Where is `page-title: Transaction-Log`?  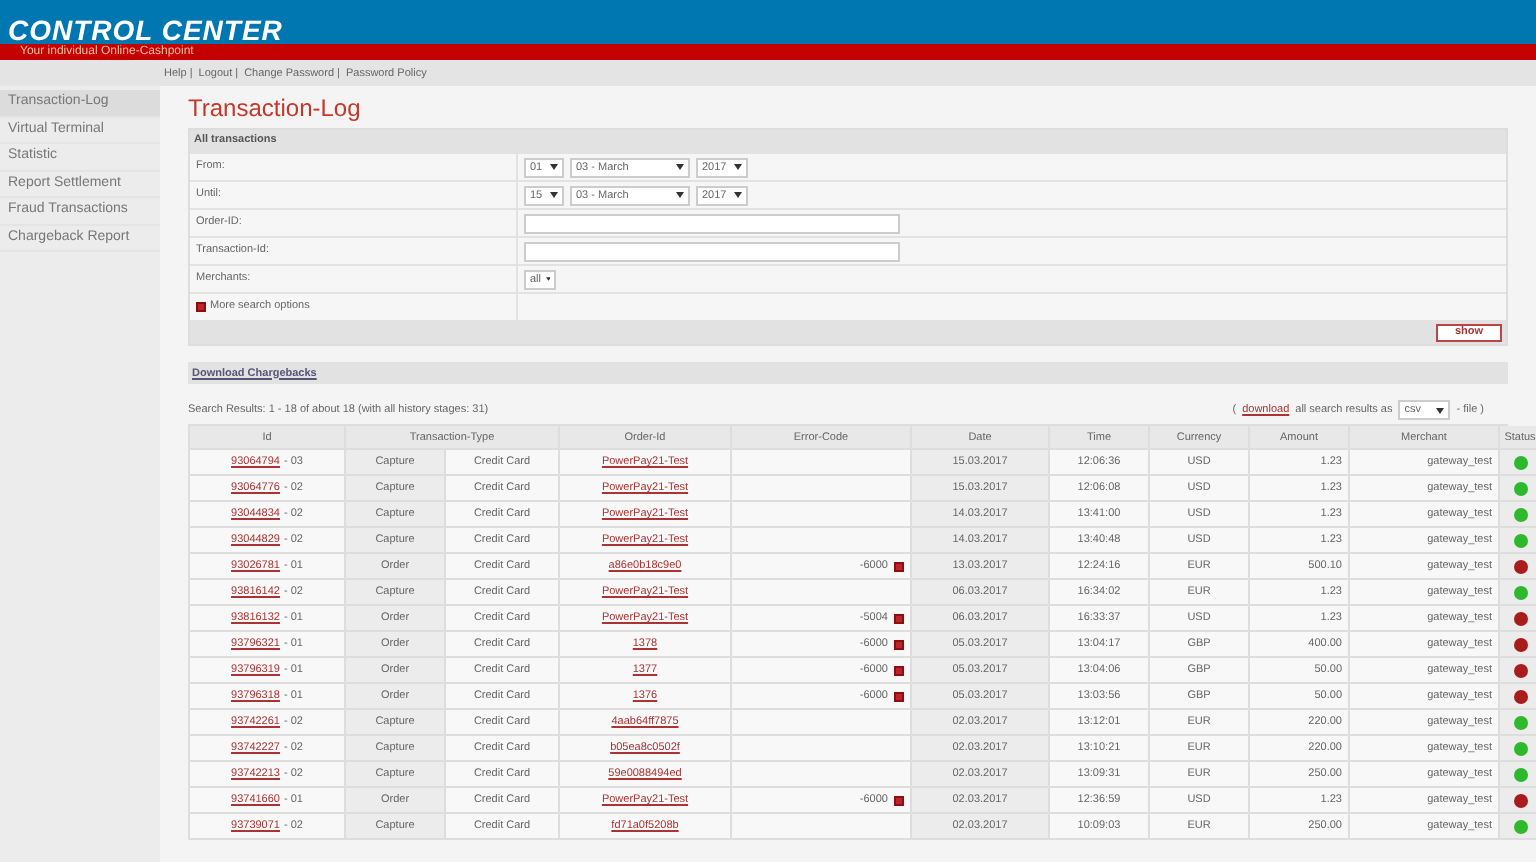 page-title: Transaction-Log is located at coordinates (275, 108).